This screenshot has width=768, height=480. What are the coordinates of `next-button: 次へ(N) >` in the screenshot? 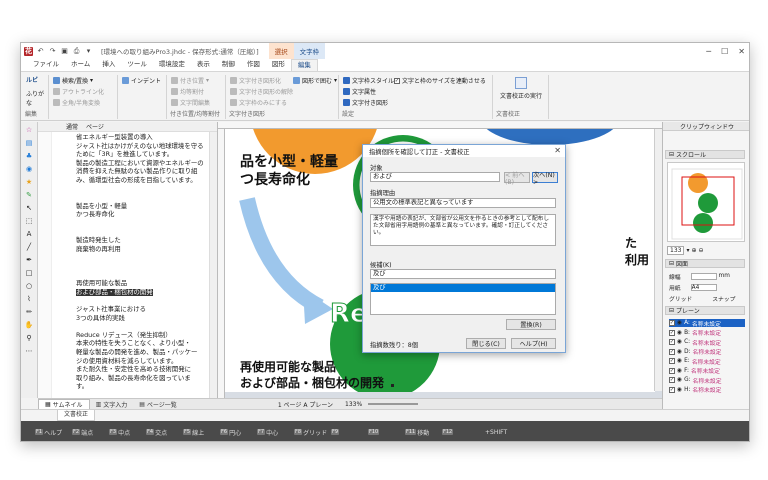 It's located at (545, 179).